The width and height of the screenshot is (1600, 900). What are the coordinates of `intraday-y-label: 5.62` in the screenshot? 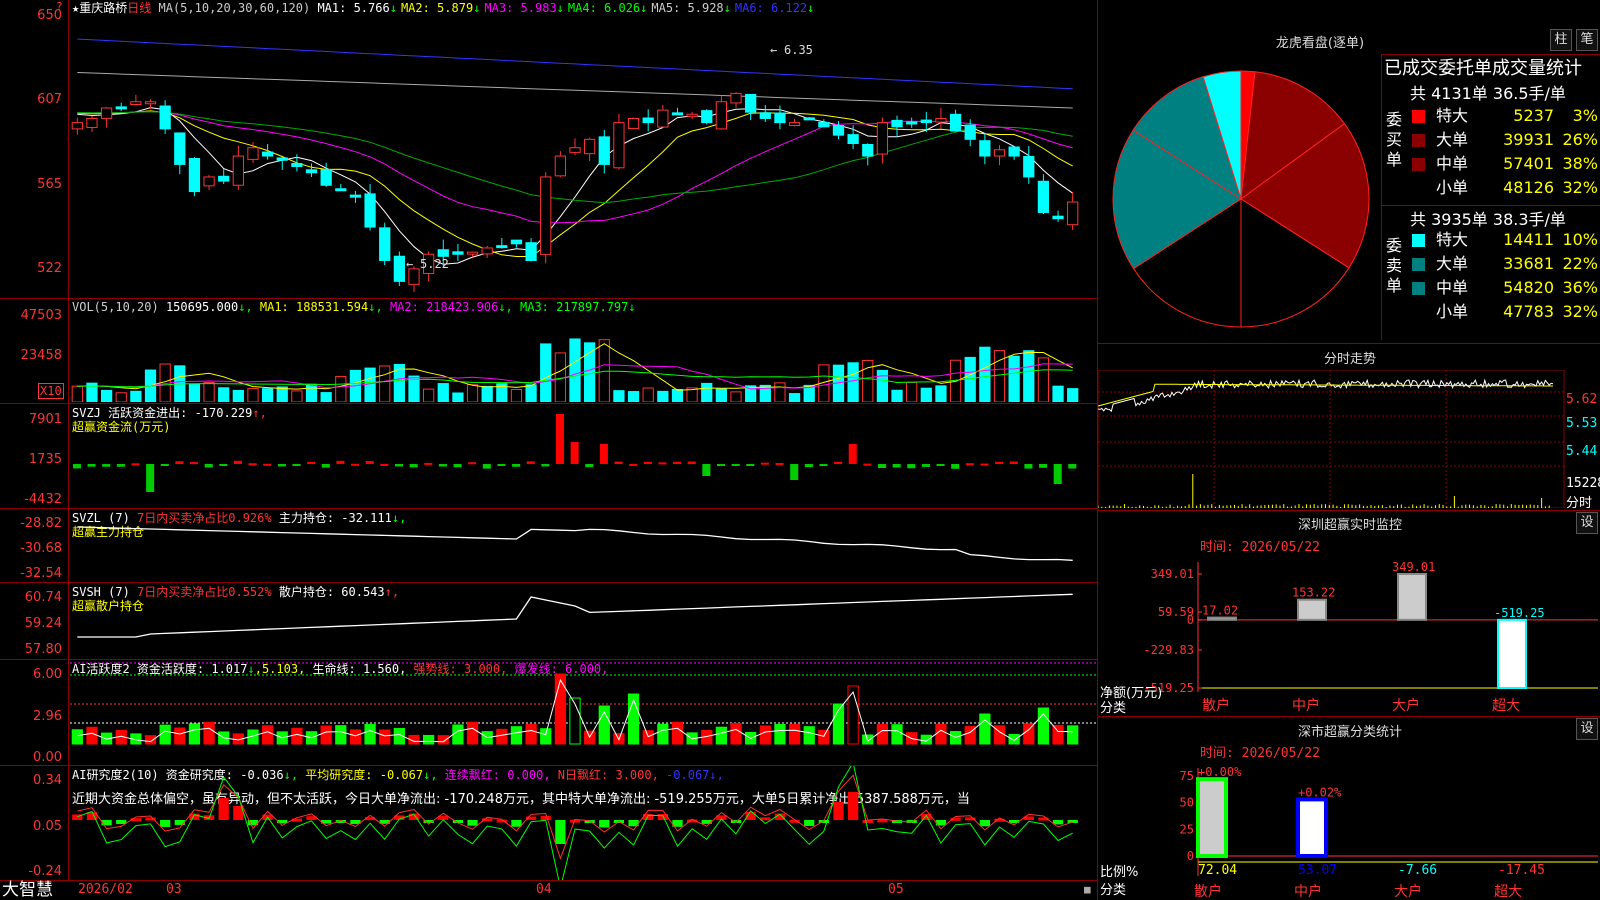 It's located at (1582, 399).